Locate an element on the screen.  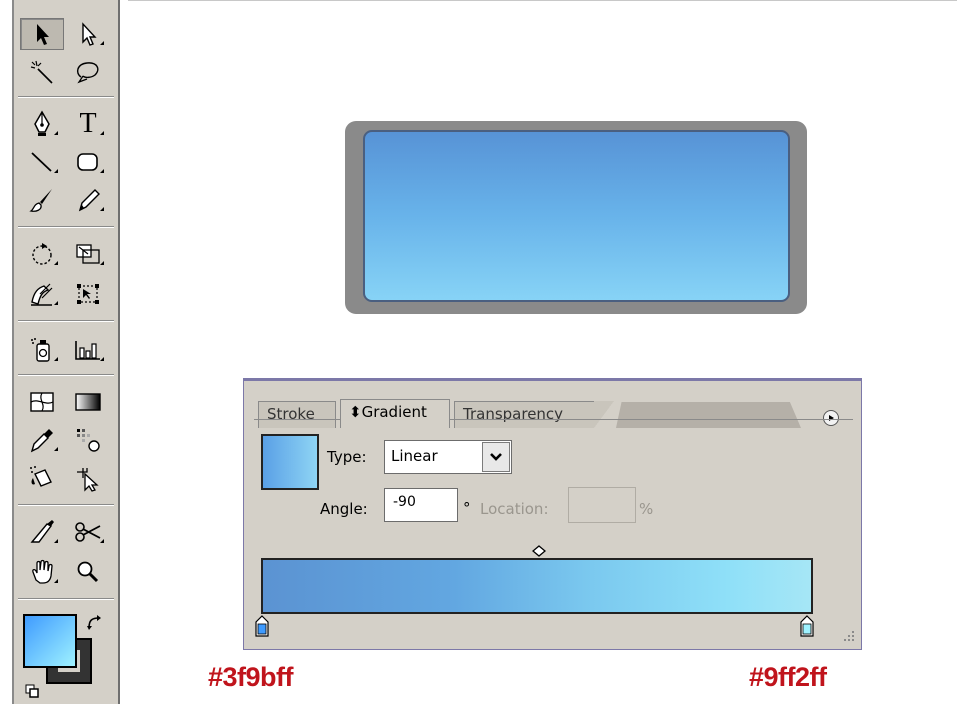
chevron-down-icon is located at coordinates (496, 457).